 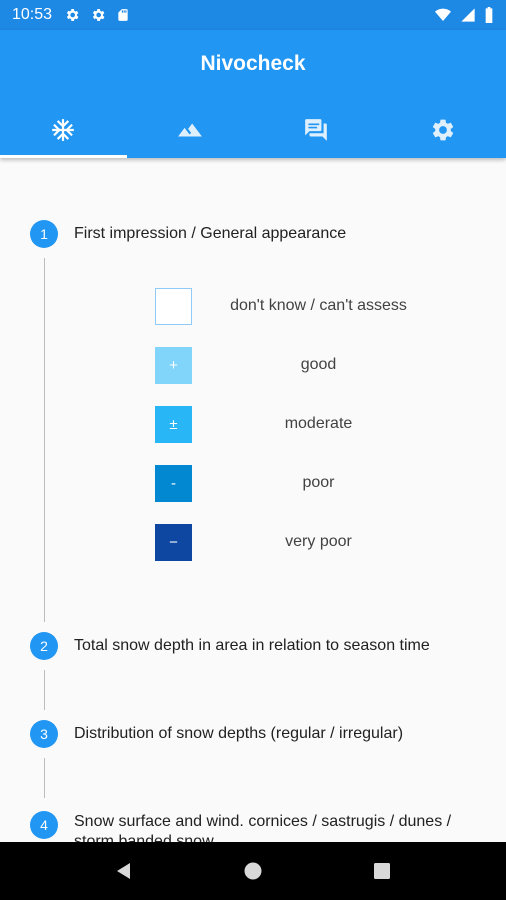 I want to click on status-time: 10:53, so click(x=32, y=14).